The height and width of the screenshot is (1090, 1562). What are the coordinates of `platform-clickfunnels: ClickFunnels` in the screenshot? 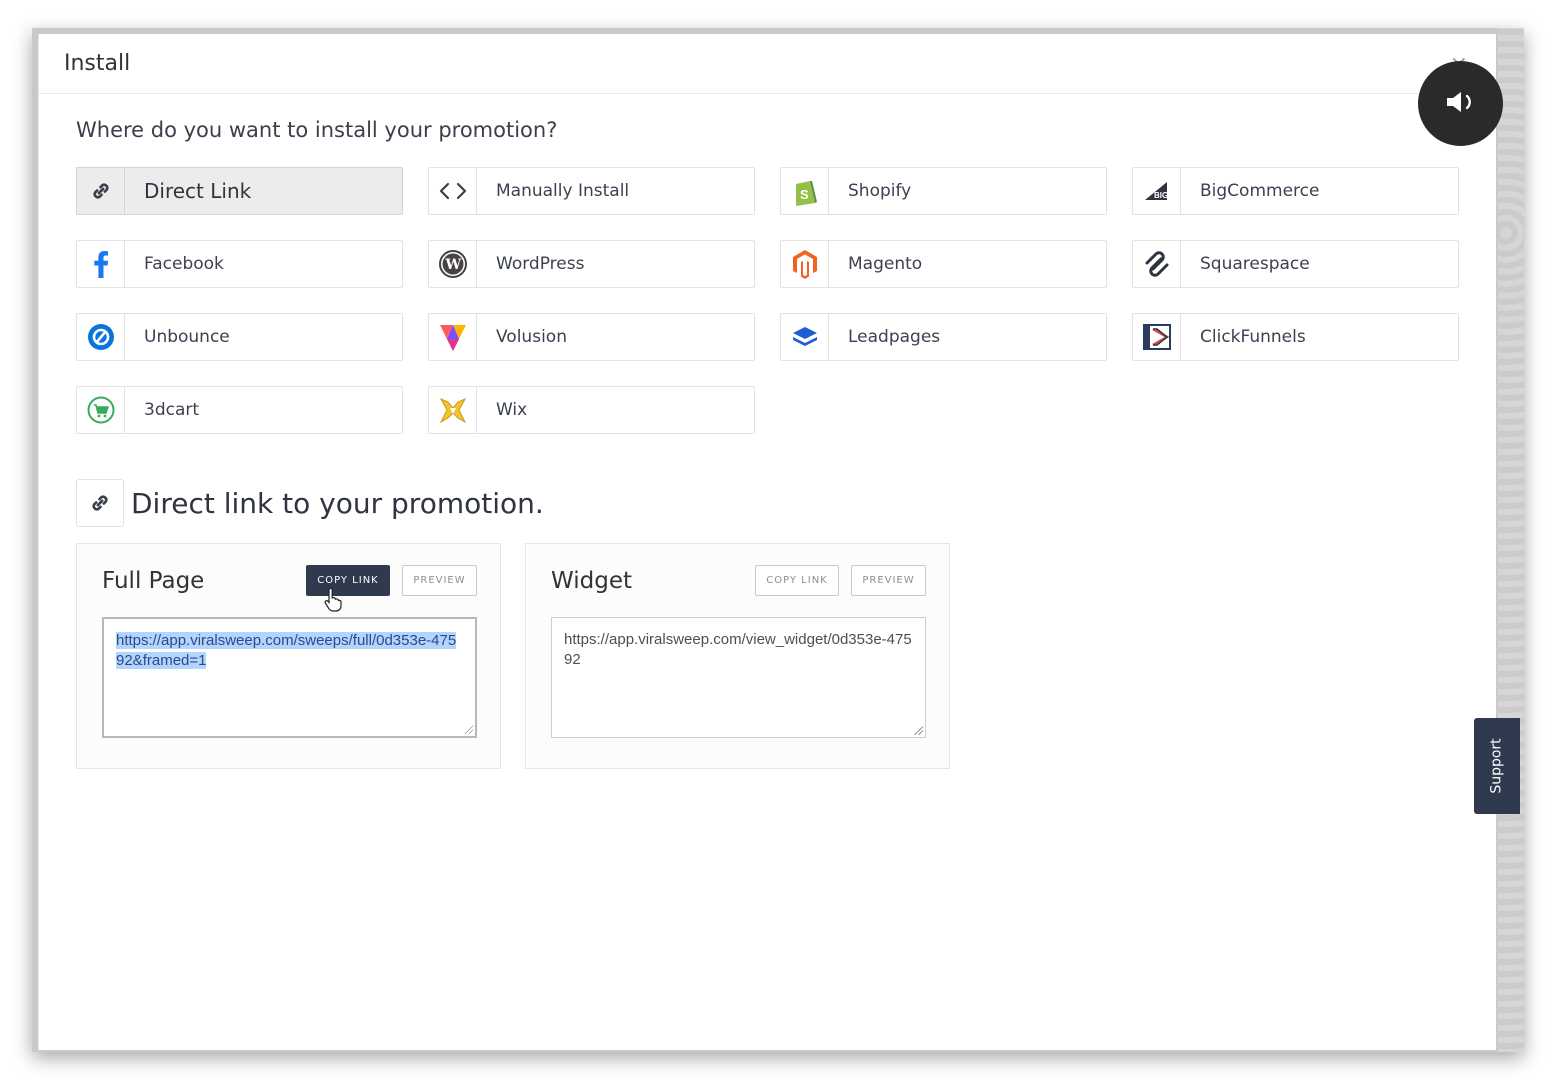 It's located at (1295, 337).